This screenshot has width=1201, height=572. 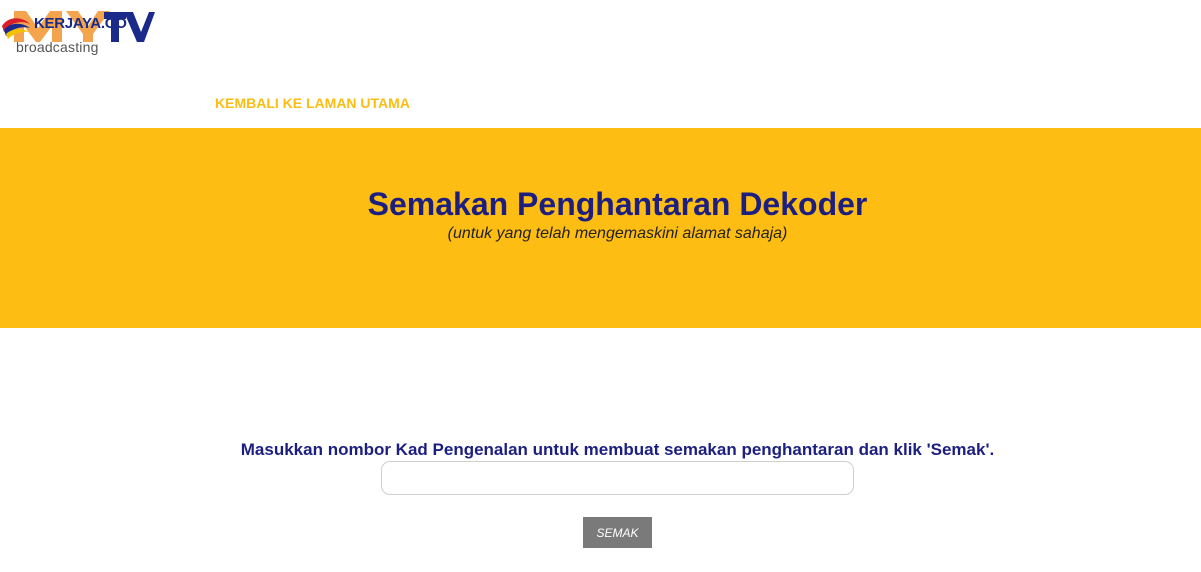 What do you see at coordinates (312, 103) in the screenshot?
I see `back-to-home-link: KEMBALI KE LAMAN UTAMA` at bounding box center [312, 103].